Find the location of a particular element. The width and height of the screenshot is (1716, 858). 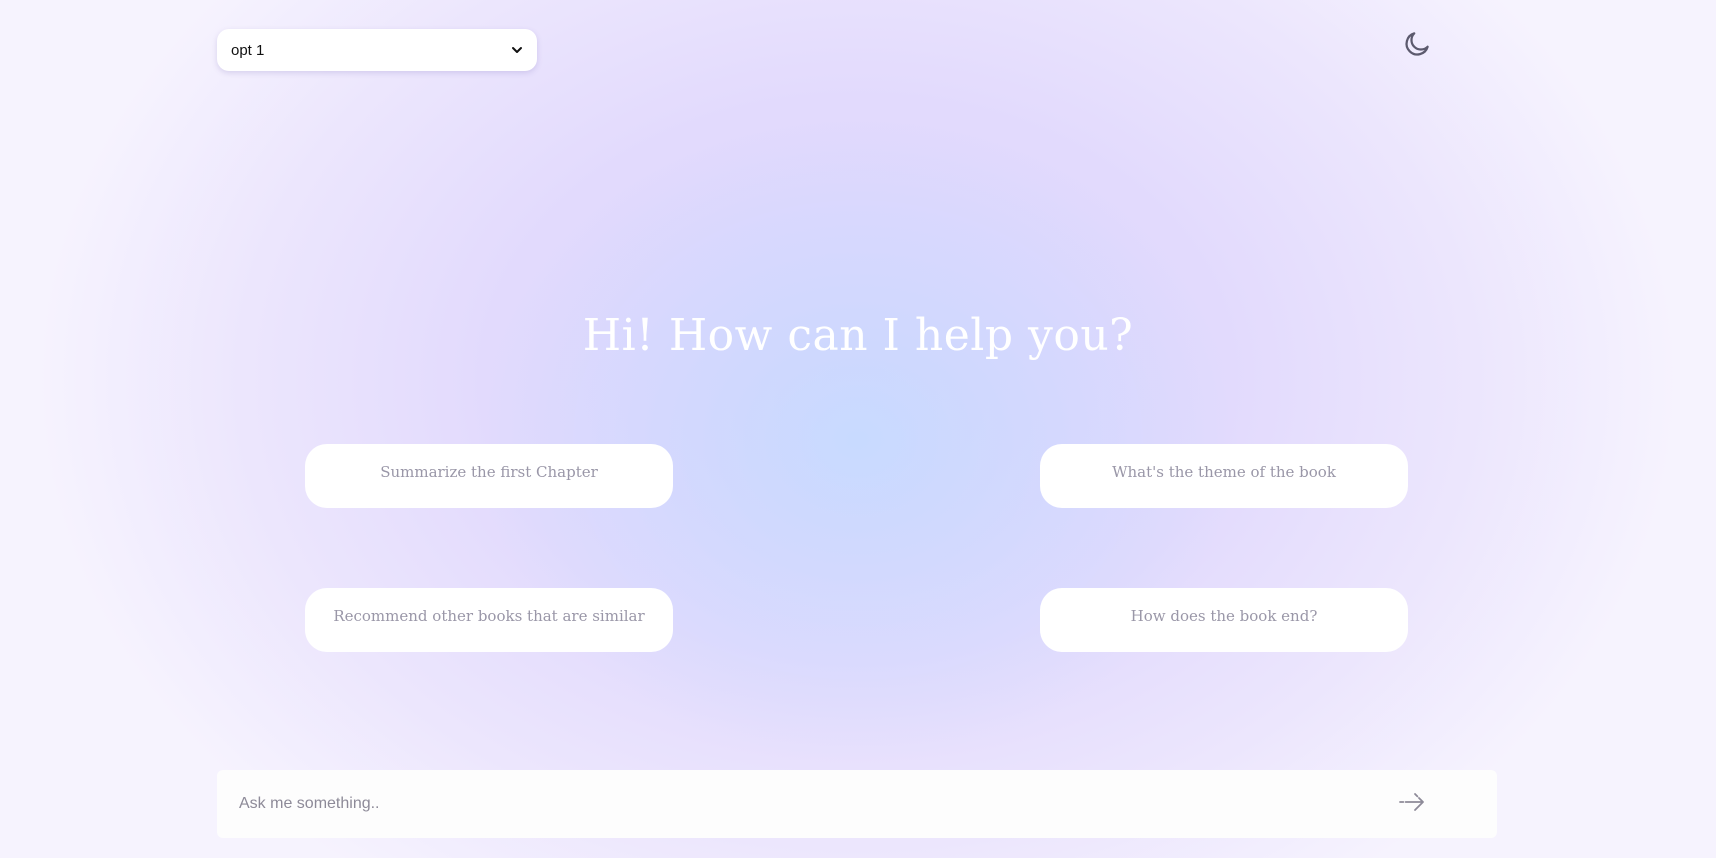

suggestion-theme-button: What's the theme of the book is located at coordinates (1224, 476).